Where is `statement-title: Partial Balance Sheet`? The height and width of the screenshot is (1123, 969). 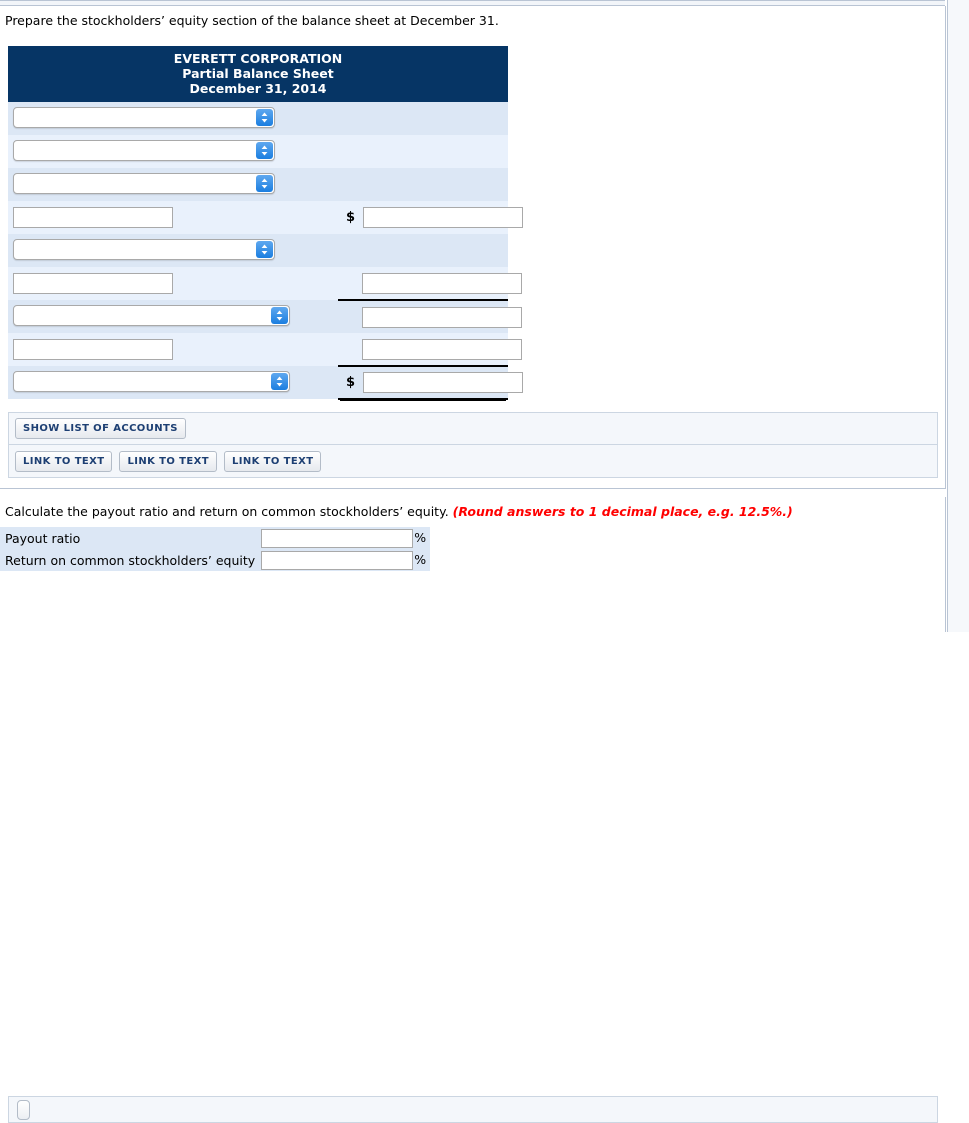
statement-title: Partial Balance Sheet is located at coordinates (258, 73).